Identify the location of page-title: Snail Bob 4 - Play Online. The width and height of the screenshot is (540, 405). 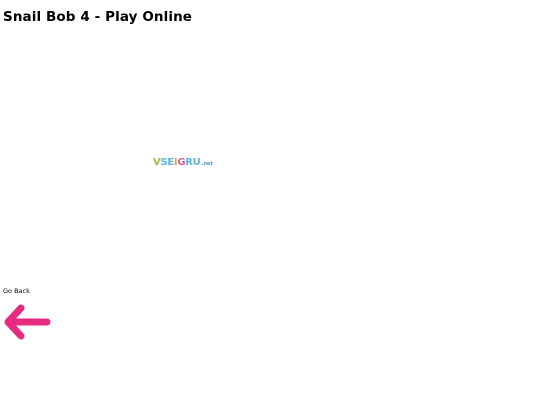
(98, 17).